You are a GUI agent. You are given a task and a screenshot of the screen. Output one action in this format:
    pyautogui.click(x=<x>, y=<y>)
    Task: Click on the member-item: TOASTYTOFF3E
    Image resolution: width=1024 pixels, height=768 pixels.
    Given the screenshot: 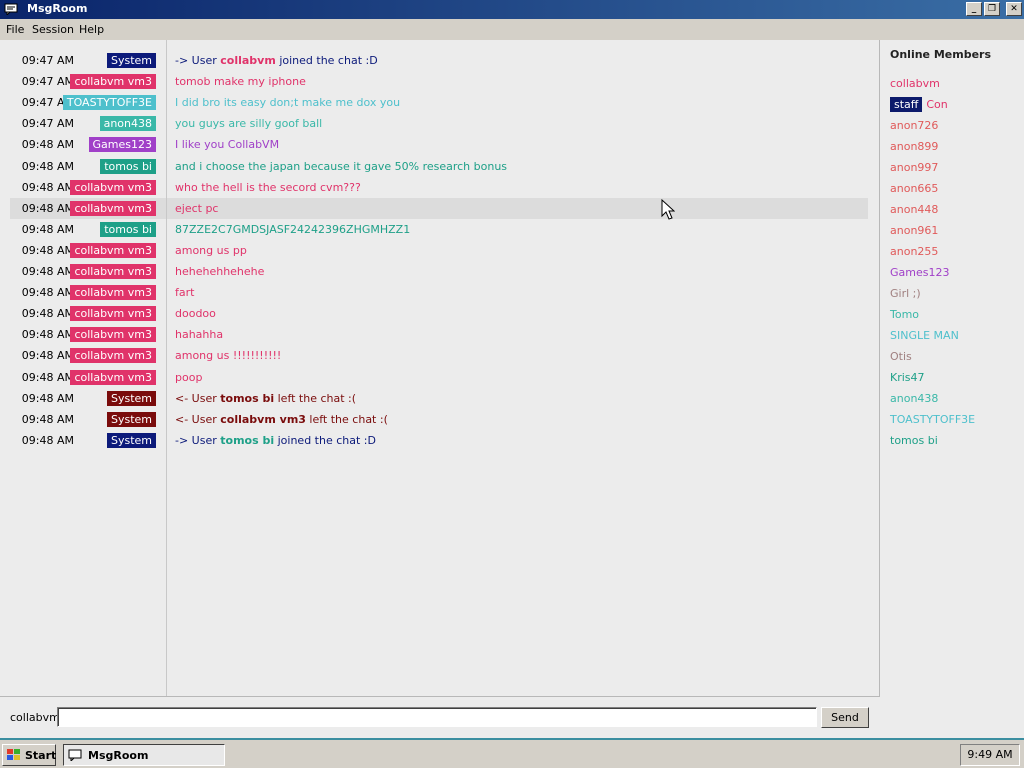 What is the action you would take?
    pyautogui.click(x=932, y=419)
    